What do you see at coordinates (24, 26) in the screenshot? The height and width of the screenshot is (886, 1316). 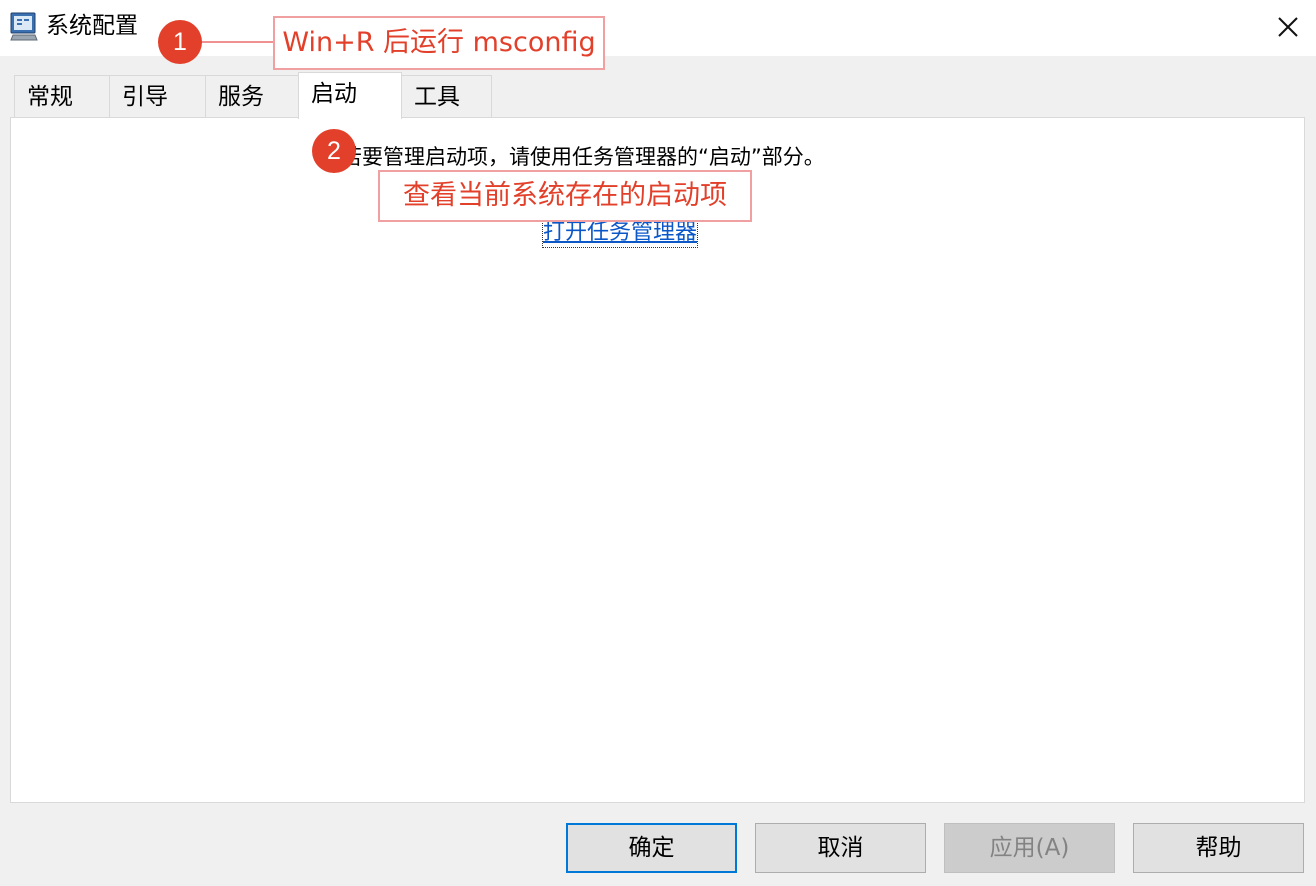 I see `msconfig-monitor-icon` at bounding box center [24, 26].